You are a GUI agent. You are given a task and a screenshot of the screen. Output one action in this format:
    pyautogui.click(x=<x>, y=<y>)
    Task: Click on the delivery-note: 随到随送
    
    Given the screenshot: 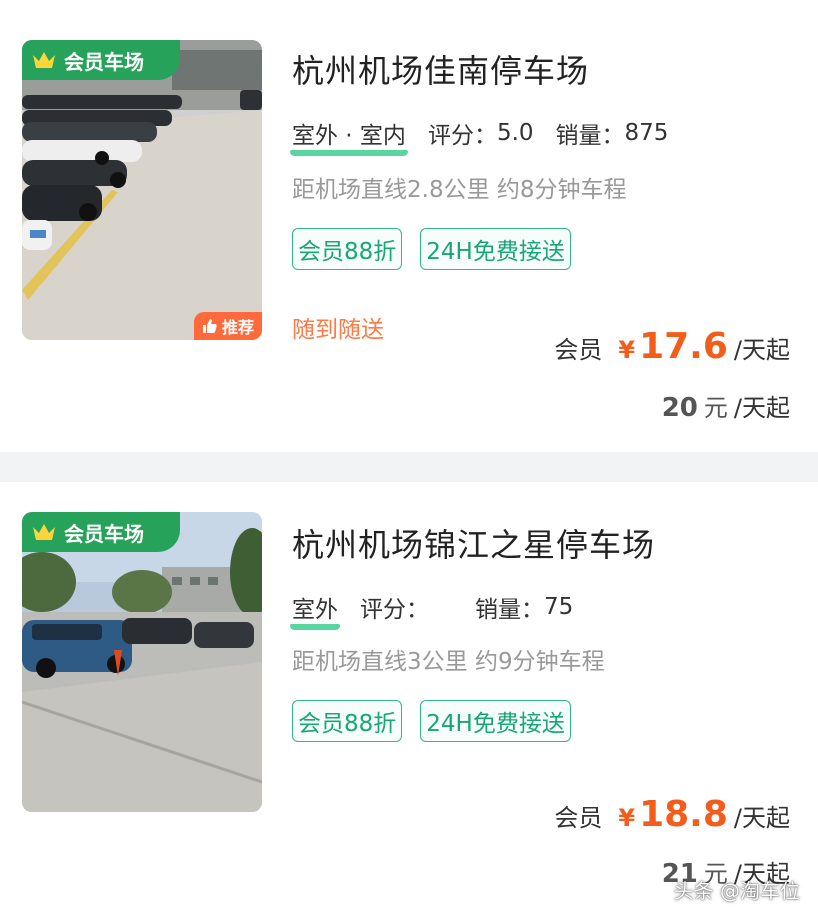 What is the action you would take?
    pyautogui.click(x=338, y=330)
    